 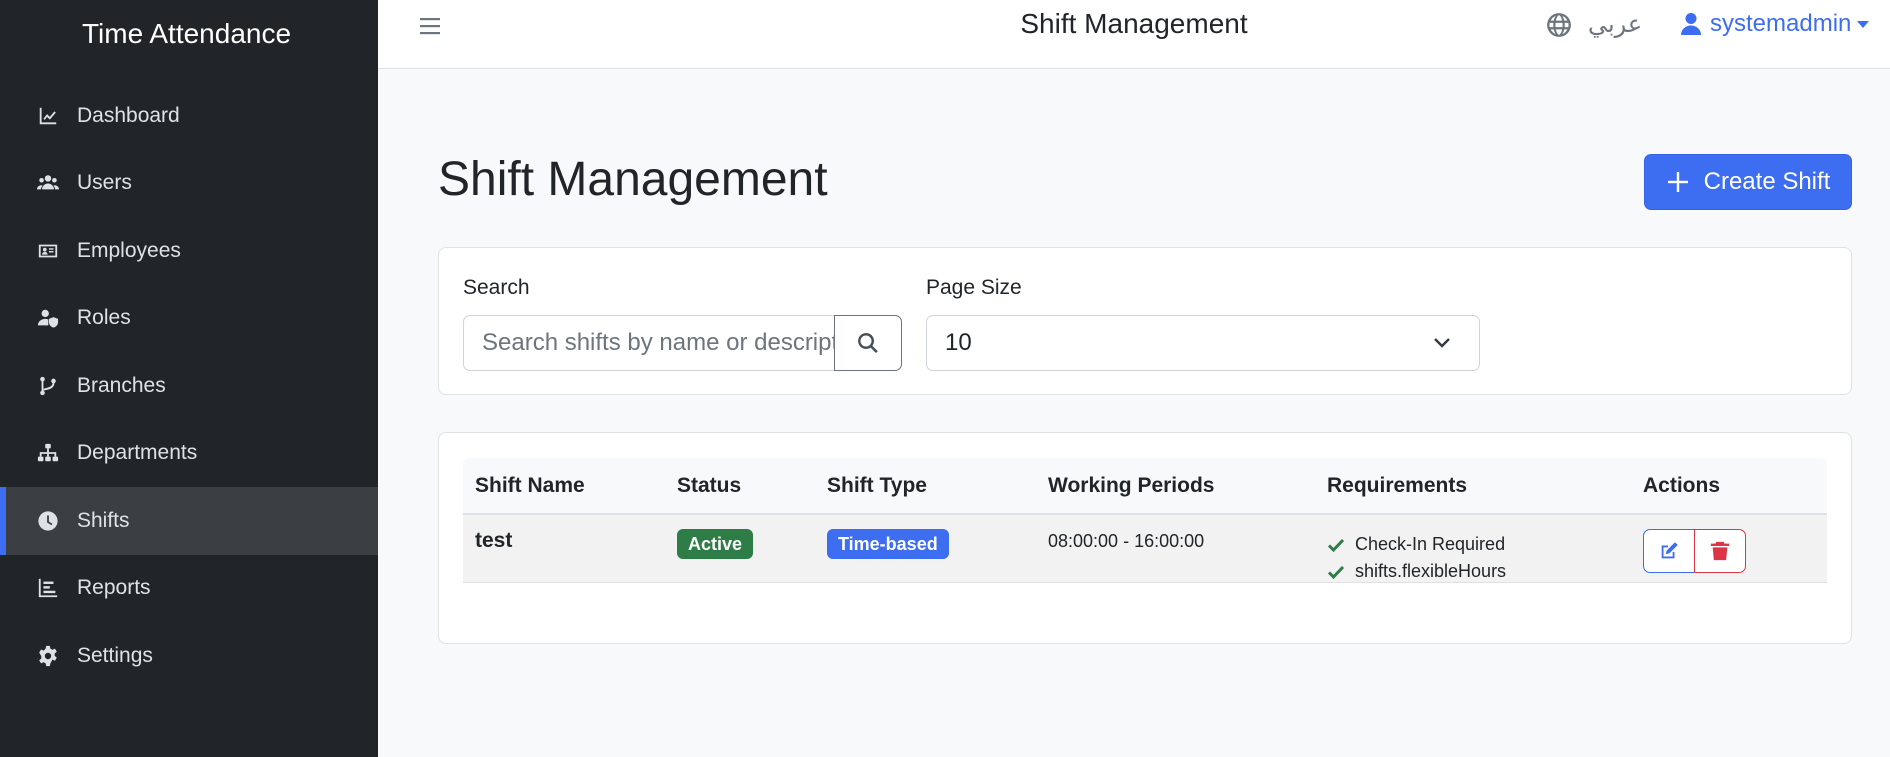 What do you see at coordinates (1781, 23) in the screenshot?
I see `user-name: systemadmin` at bounding box center [1781, 23].